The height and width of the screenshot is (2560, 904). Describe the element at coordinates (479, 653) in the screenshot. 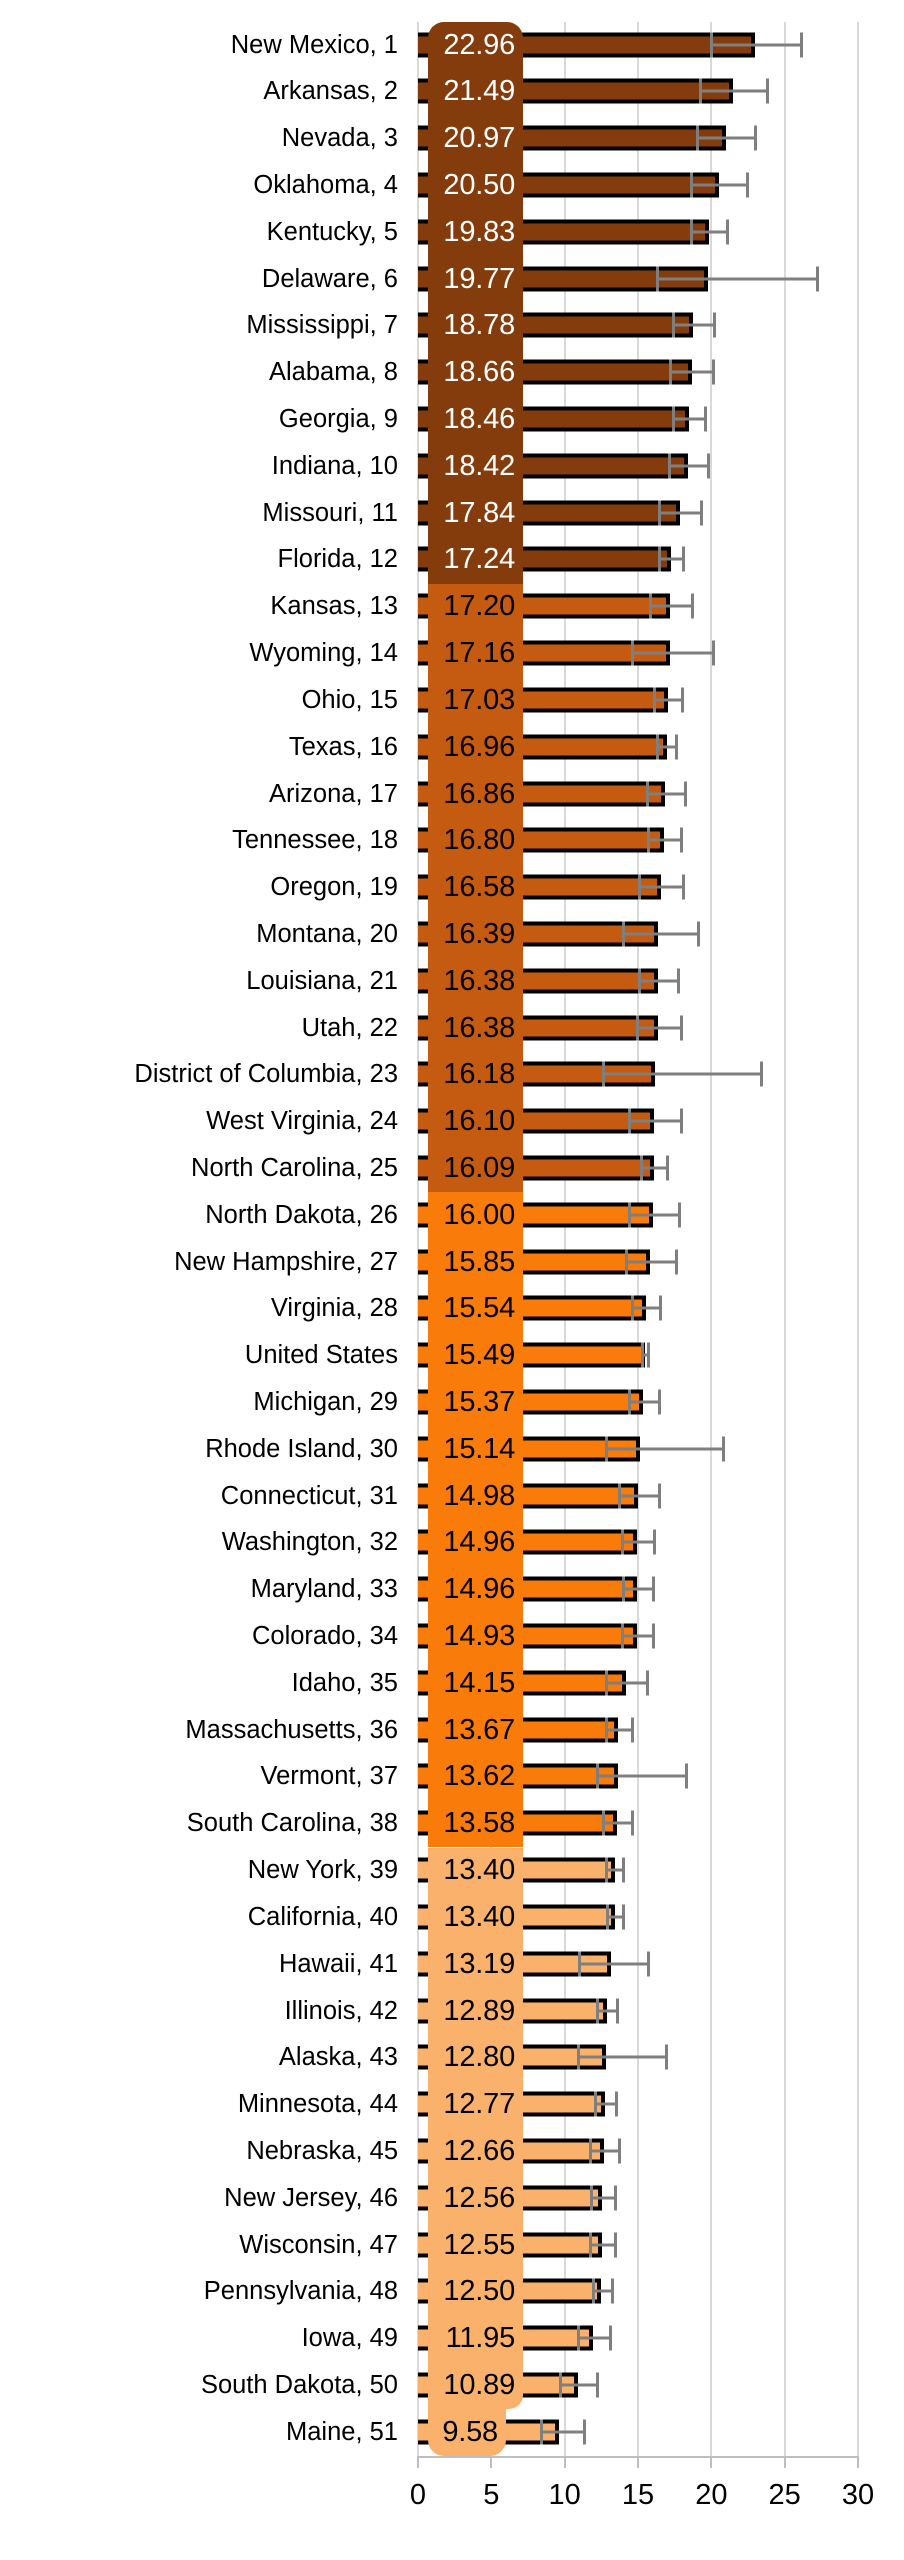

I see `value-label: 17.16` at that location.